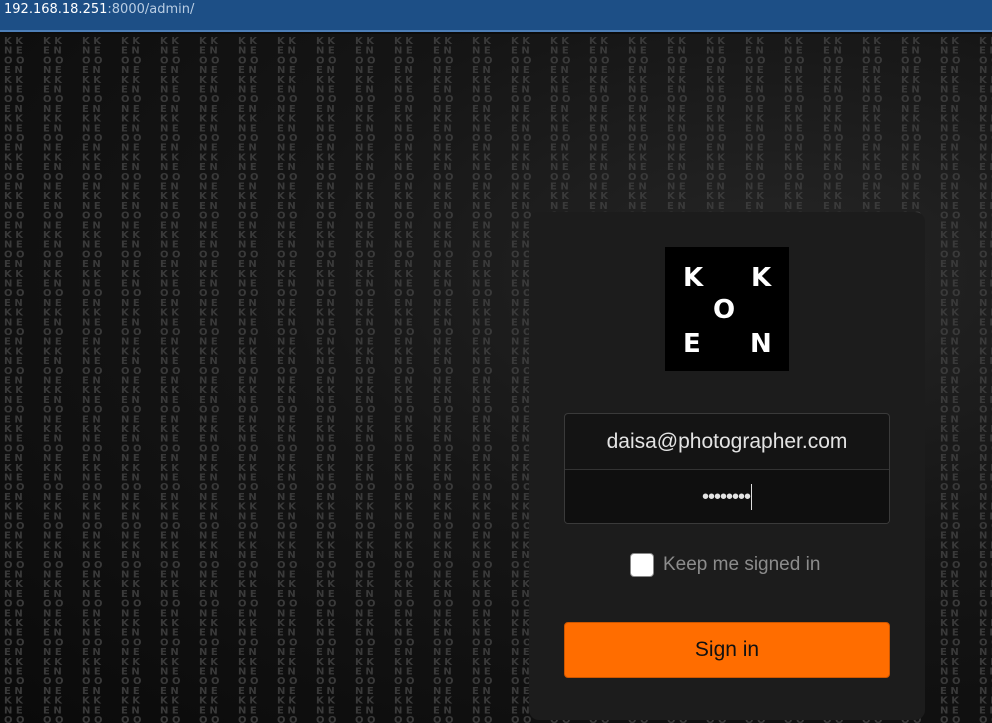 The width and height of the screenshot is (992, 723). I want to click on logo-letter-o: O, so click(724, 310).